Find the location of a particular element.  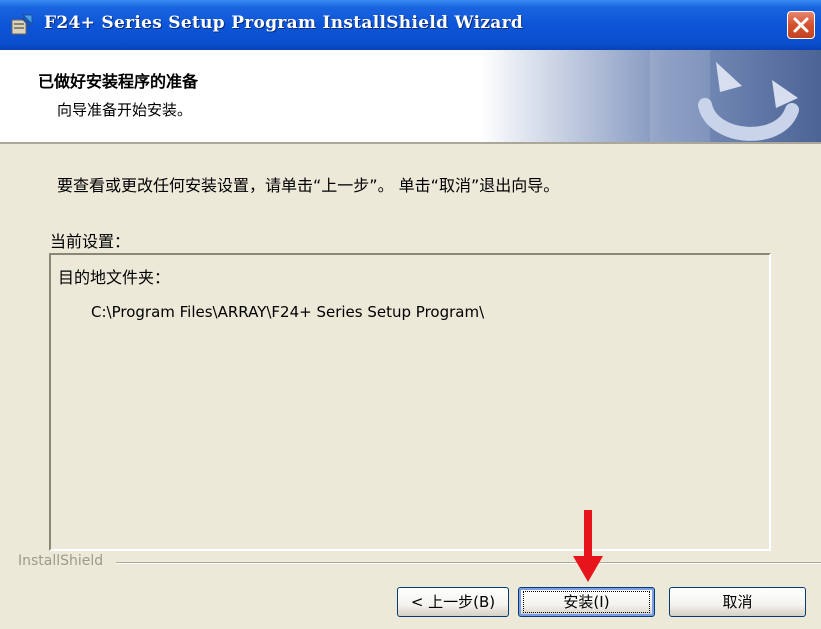

instruction-text: 要查看或更改任何安装设置，请单击“上一步”。 单击“取消”退出向导。 is located at coordinates (308, 185).